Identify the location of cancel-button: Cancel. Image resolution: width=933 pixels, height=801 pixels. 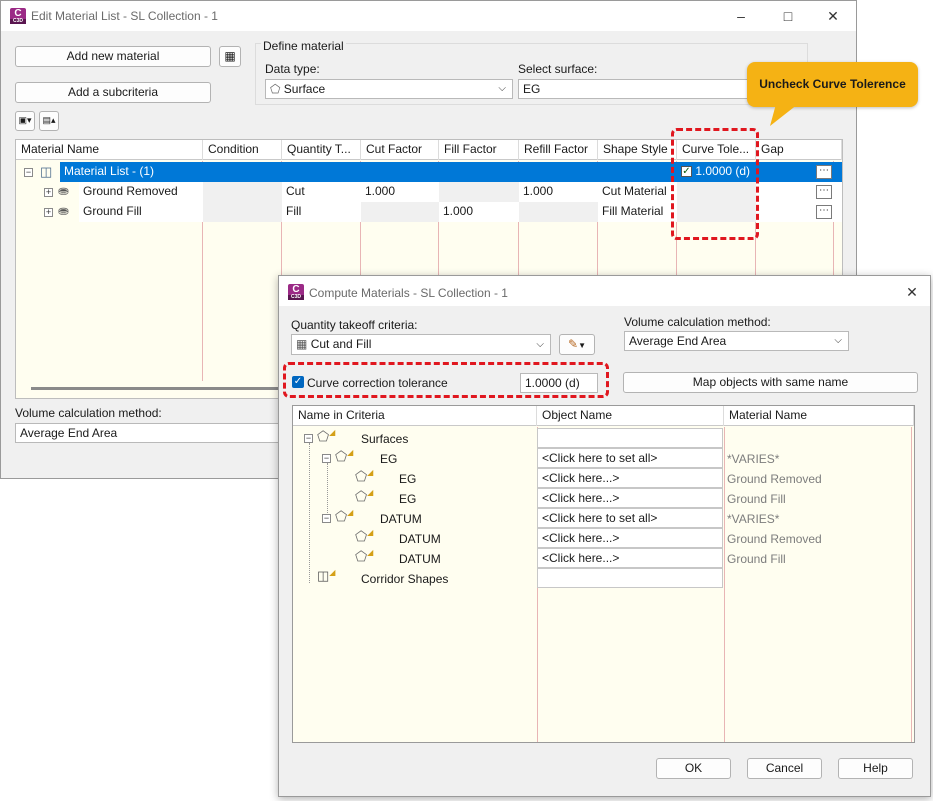
(784, 768).